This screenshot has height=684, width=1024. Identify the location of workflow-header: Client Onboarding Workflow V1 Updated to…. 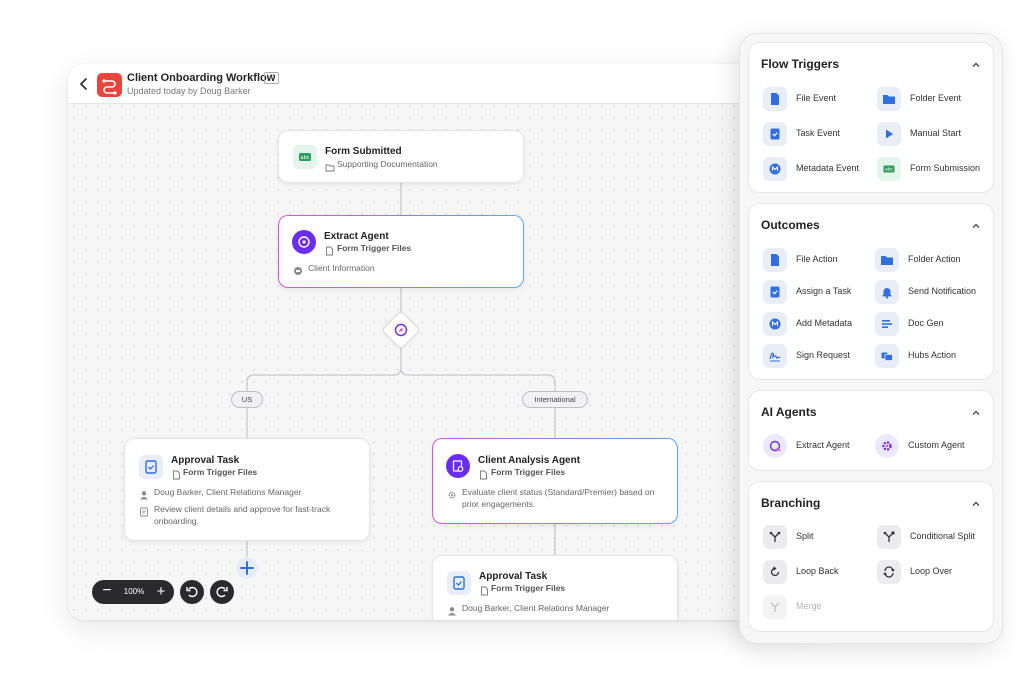
(448, 84).